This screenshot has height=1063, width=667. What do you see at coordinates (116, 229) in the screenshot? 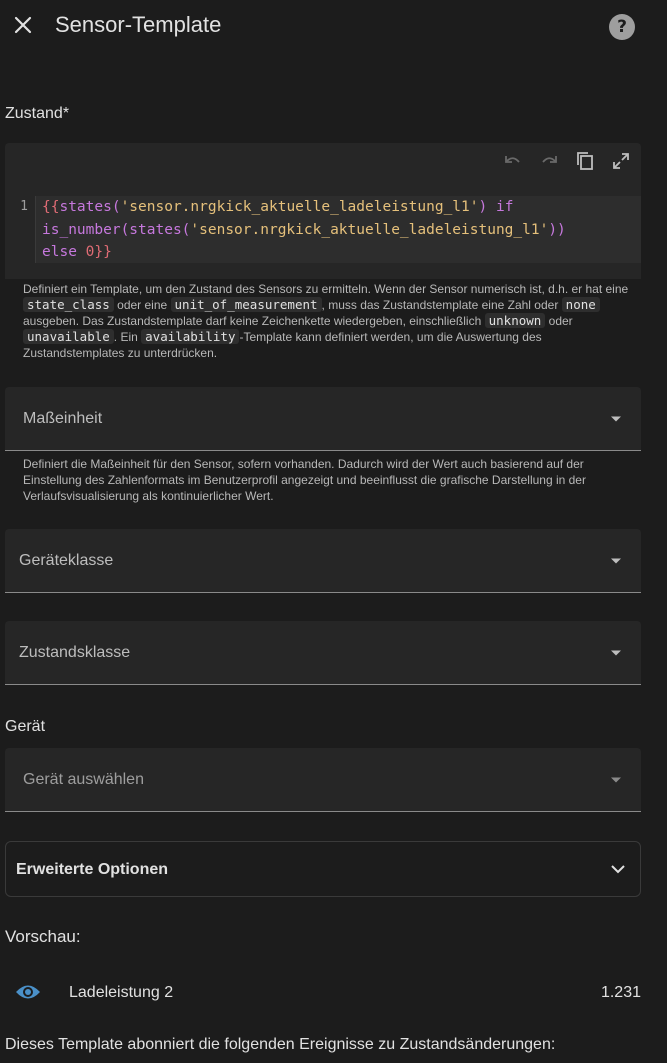
I see `code-token: is_number(states(` at bounding box center [116, 229].